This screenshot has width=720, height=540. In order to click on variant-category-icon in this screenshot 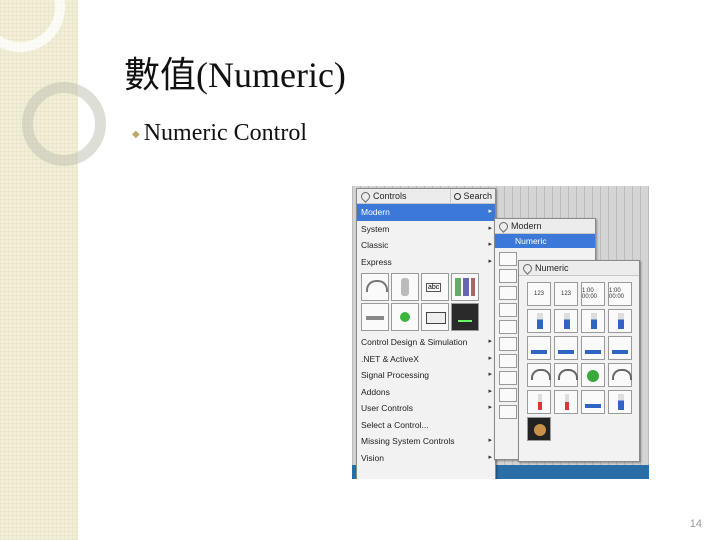, I will do `click(508, 412)`.